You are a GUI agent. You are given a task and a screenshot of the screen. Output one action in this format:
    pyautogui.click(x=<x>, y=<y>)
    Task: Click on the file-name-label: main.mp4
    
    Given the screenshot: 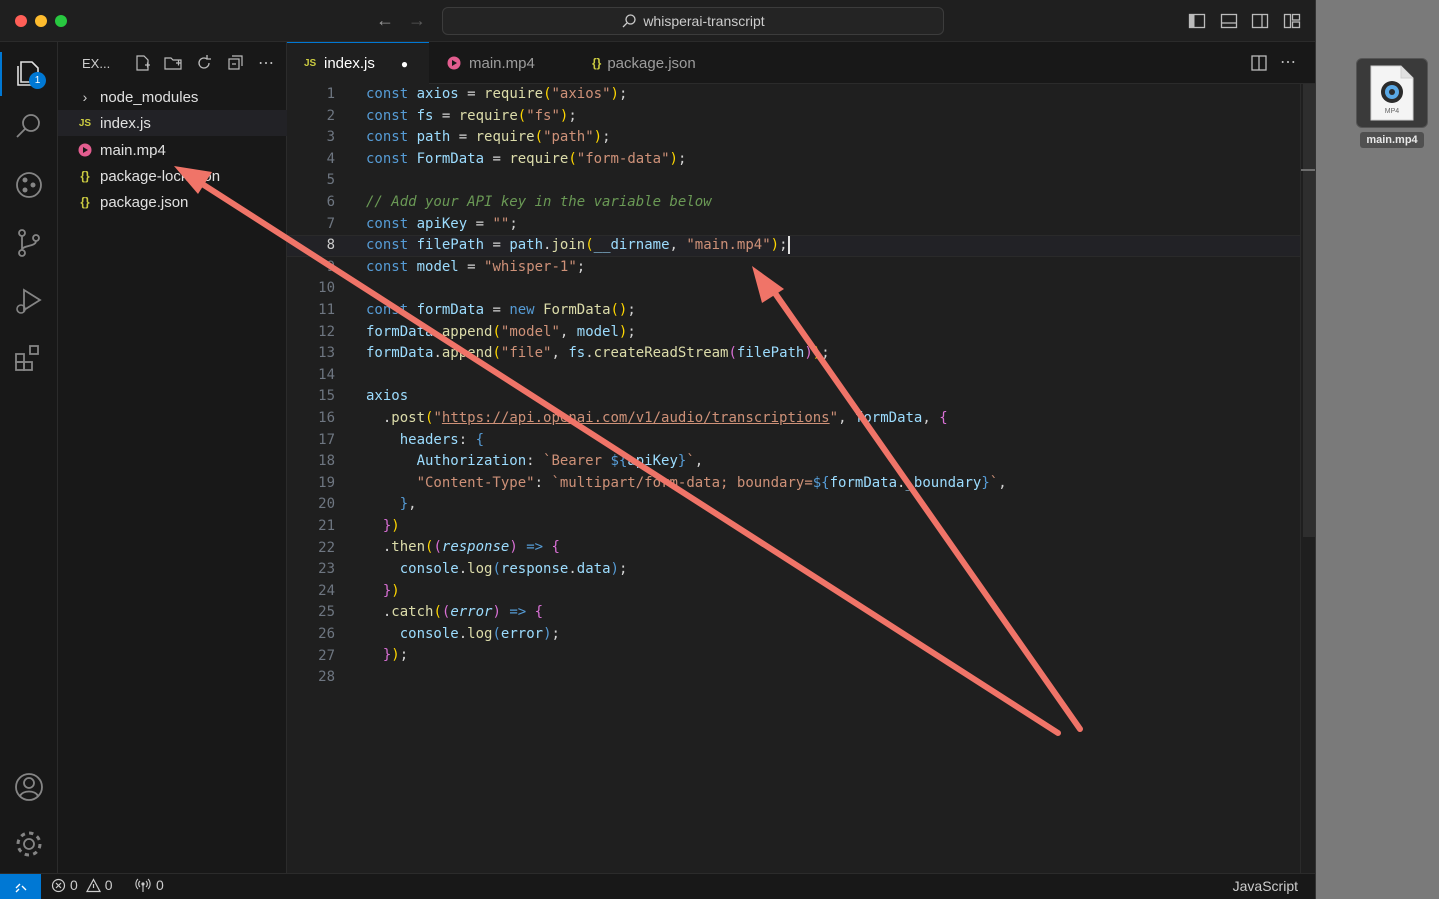 What is the action you would take?
    pyautogui.click(x=1392, y=140)
    